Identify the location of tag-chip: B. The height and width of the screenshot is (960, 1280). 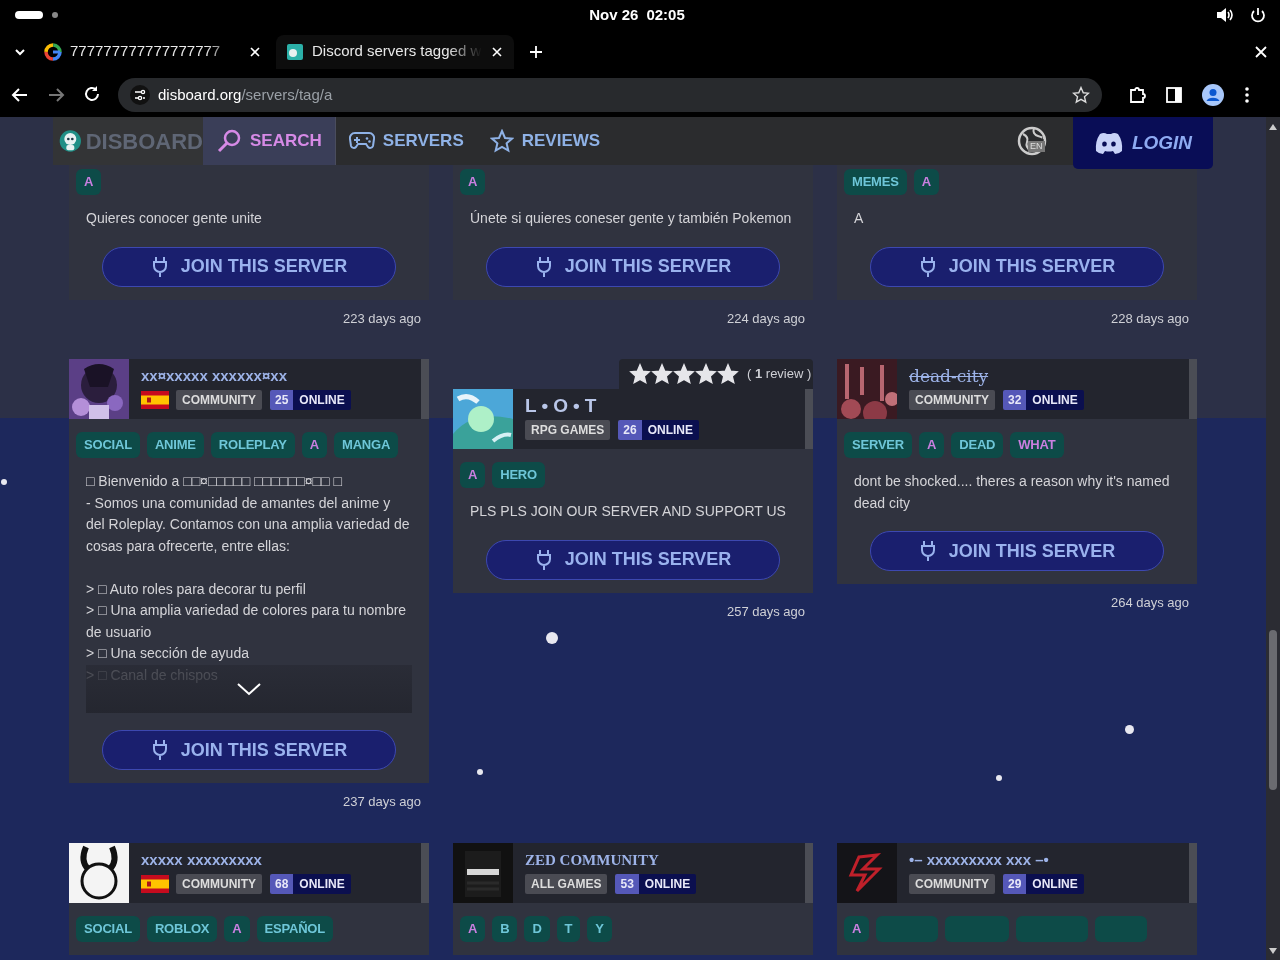
(505, 928).